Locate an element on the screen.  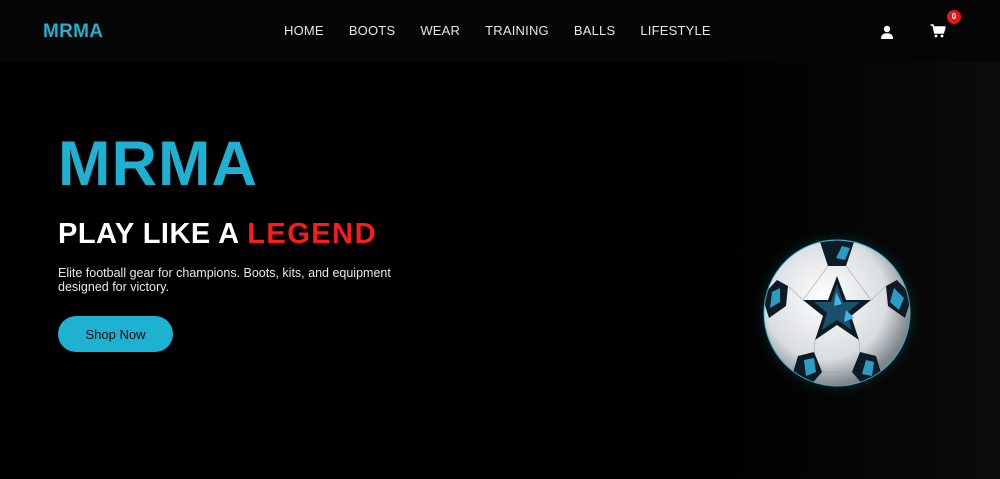
nav-item-lifestyle: LIFESTYLE is located at coordinates (675, 30).